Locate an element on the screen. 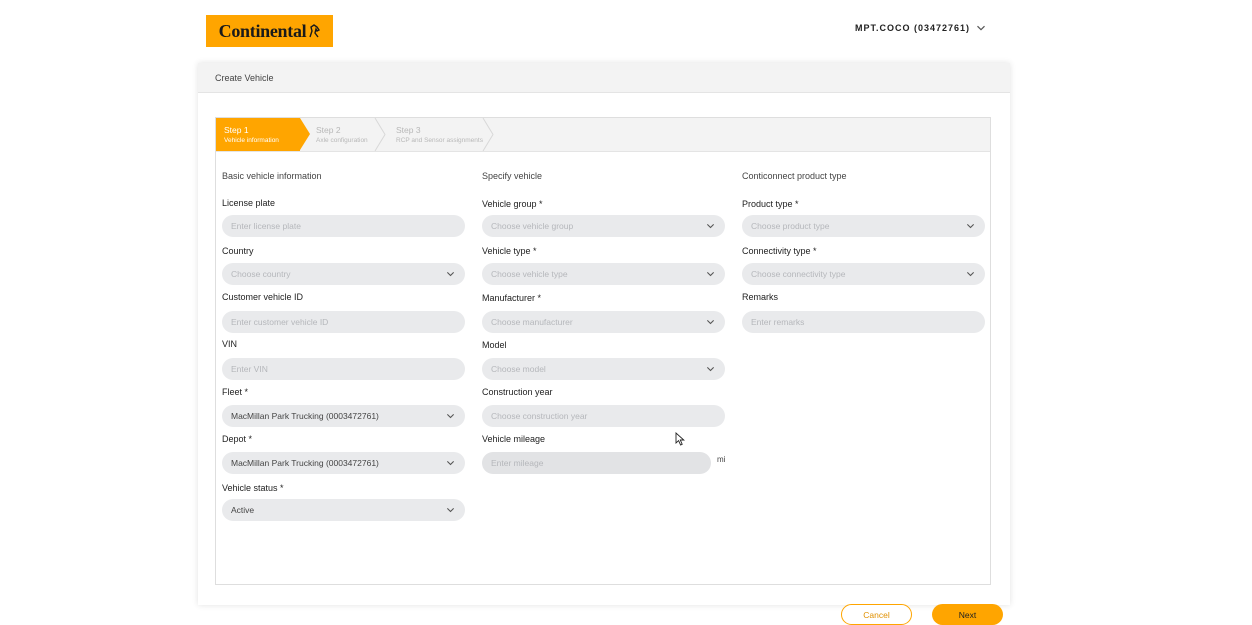  product-type-select: Choose product type is located at coordinates (863, 226).